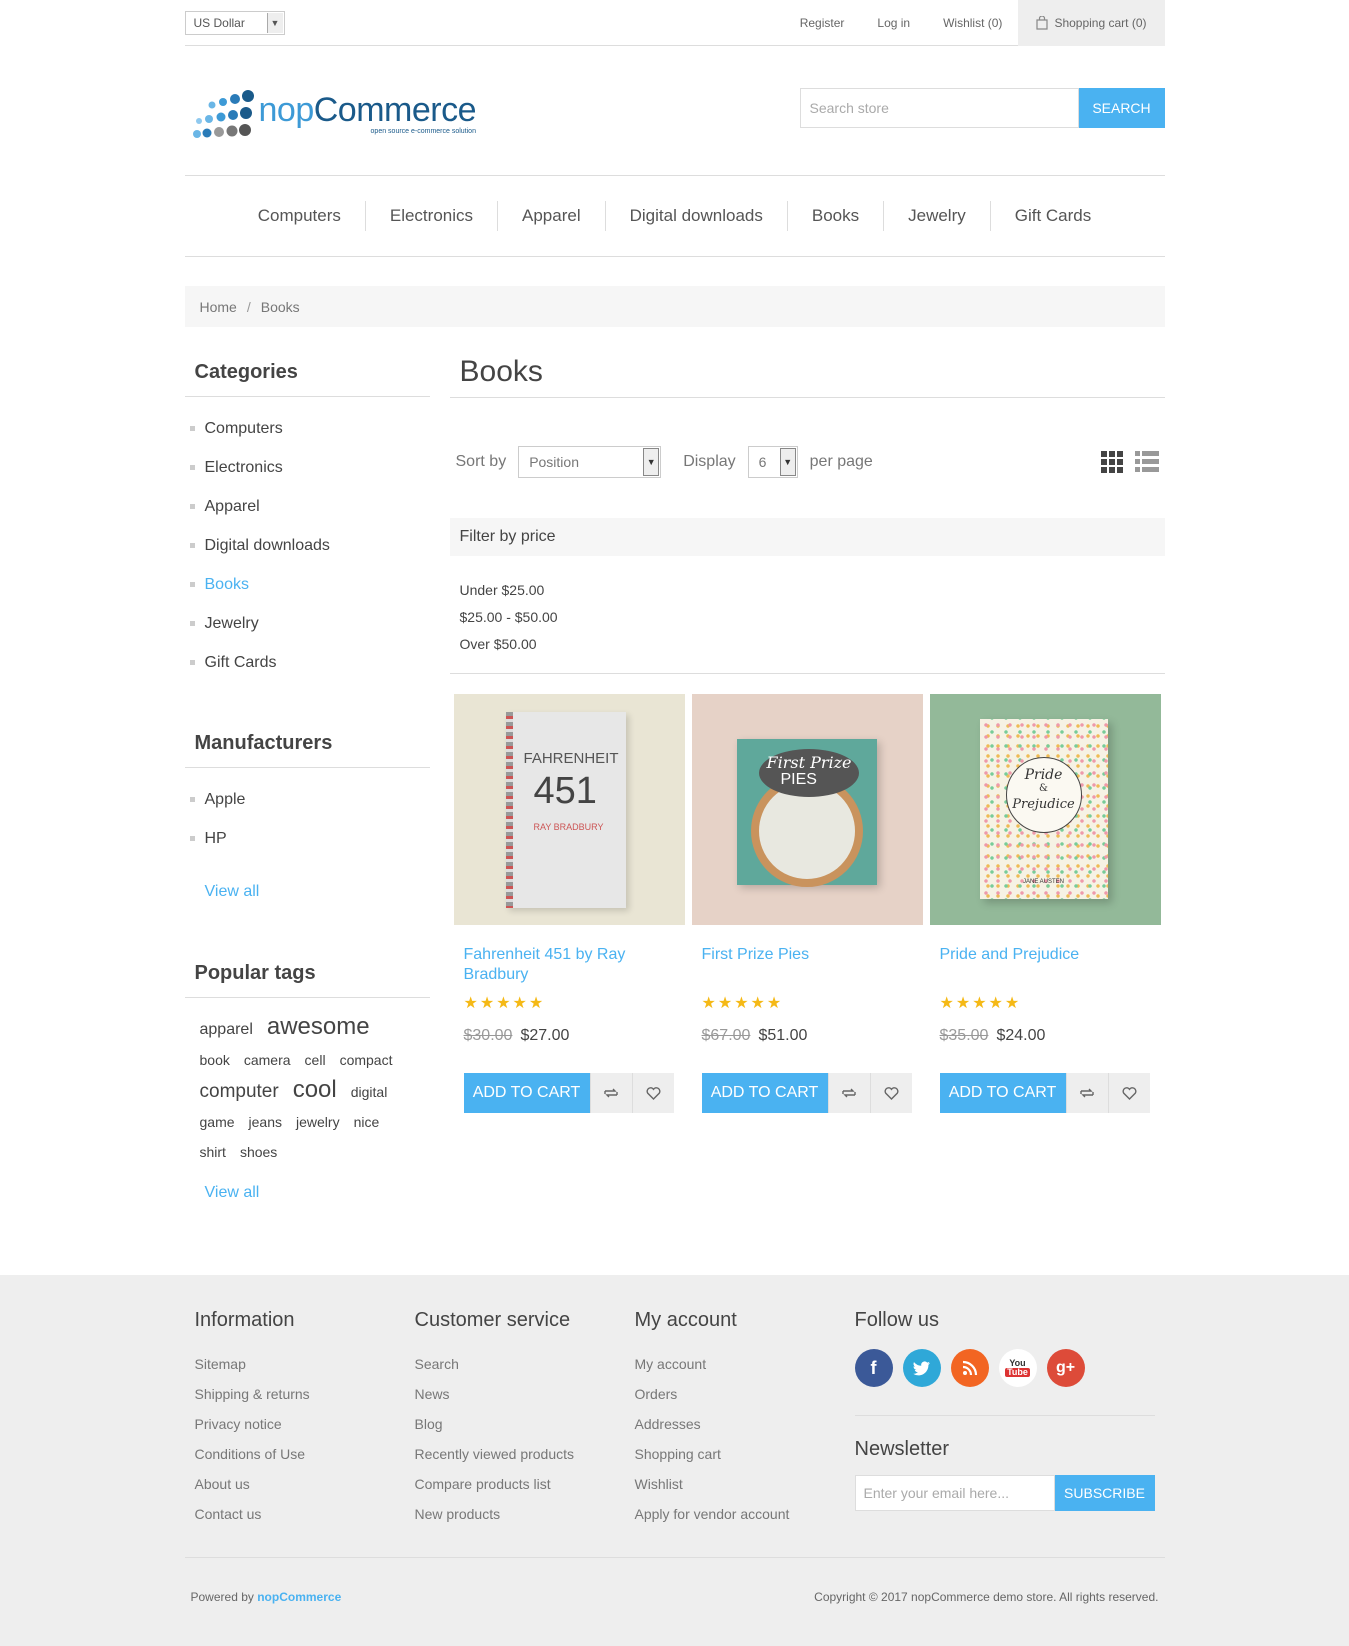 The image size is (1349, 1646). Describe the element at coordinates (520, 1364) in the screenshot. I see `footer-link: Search` at that location.